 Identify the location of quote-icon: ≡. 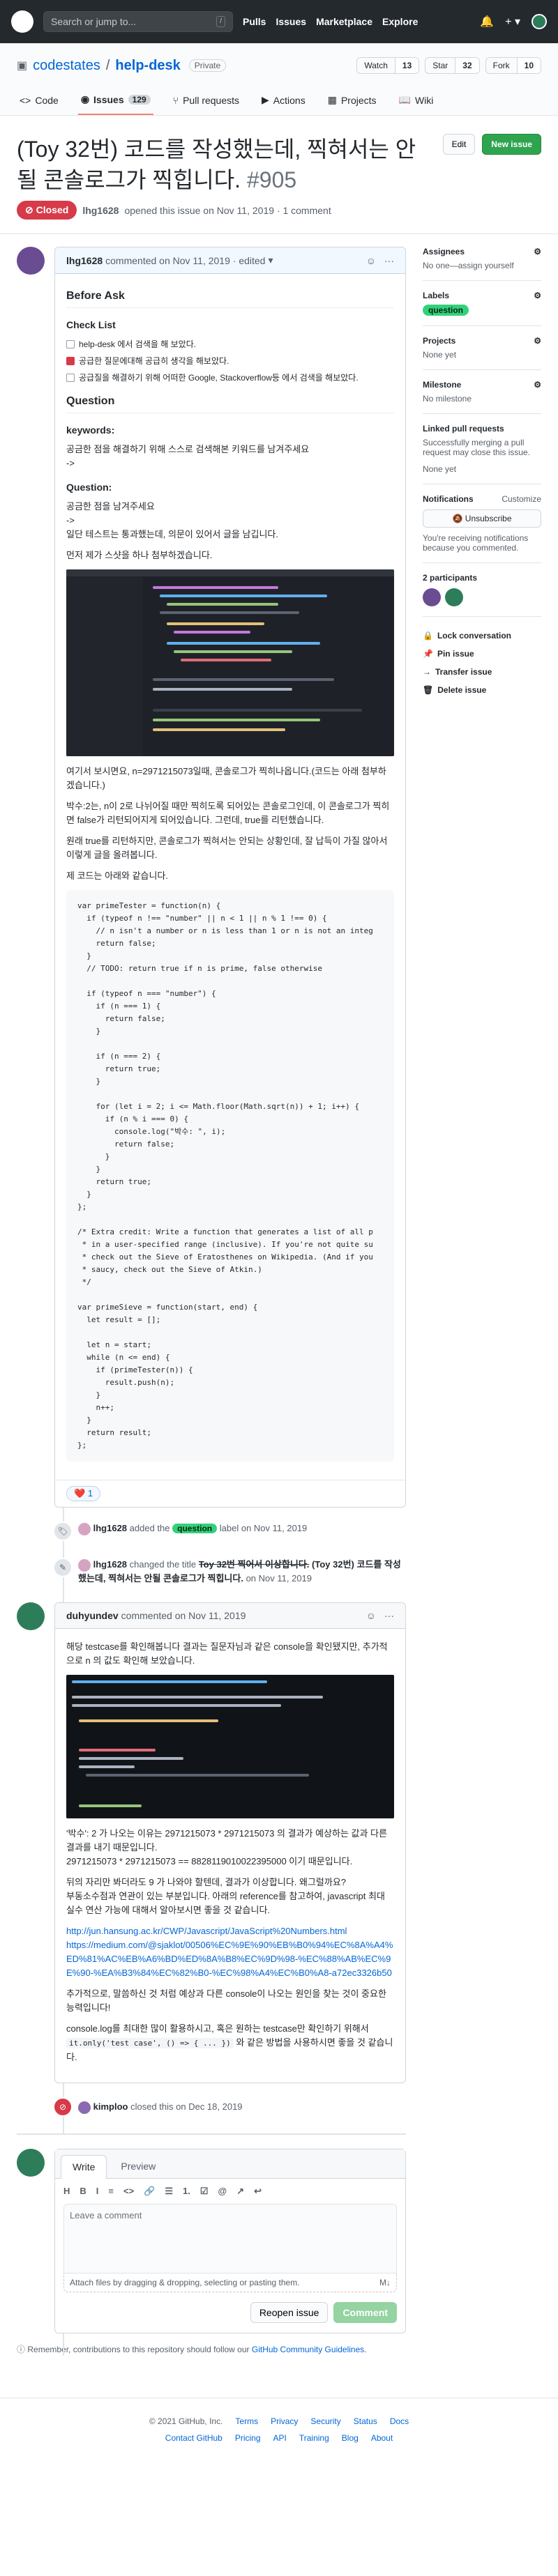
(111, 2191).